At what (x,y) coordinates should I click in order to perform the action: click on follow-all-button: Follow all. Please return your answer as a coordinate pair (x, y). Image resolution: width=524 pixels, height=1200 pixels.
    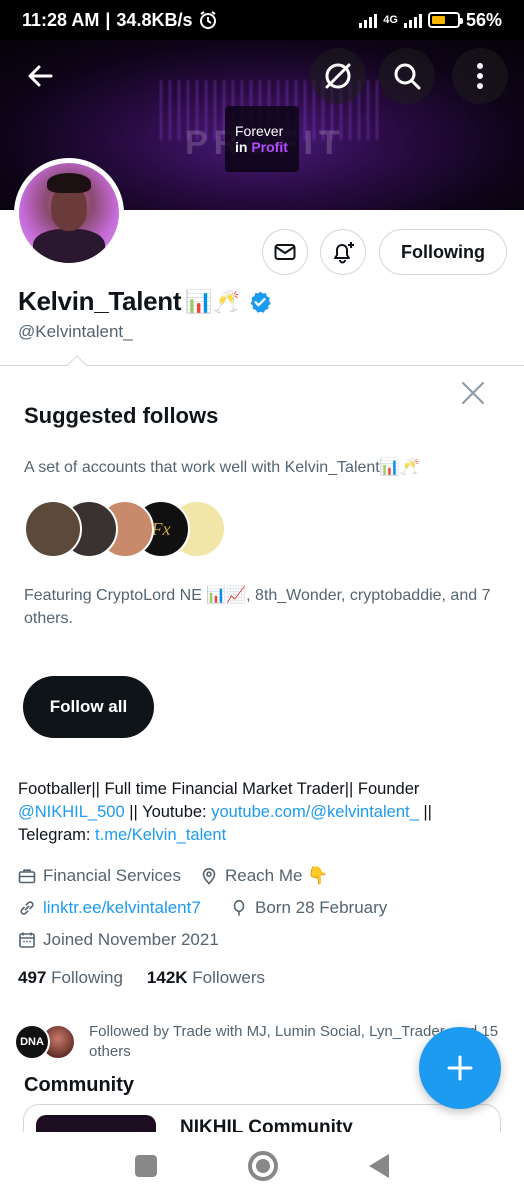
    Looking at the image, I should click on (88, 707).